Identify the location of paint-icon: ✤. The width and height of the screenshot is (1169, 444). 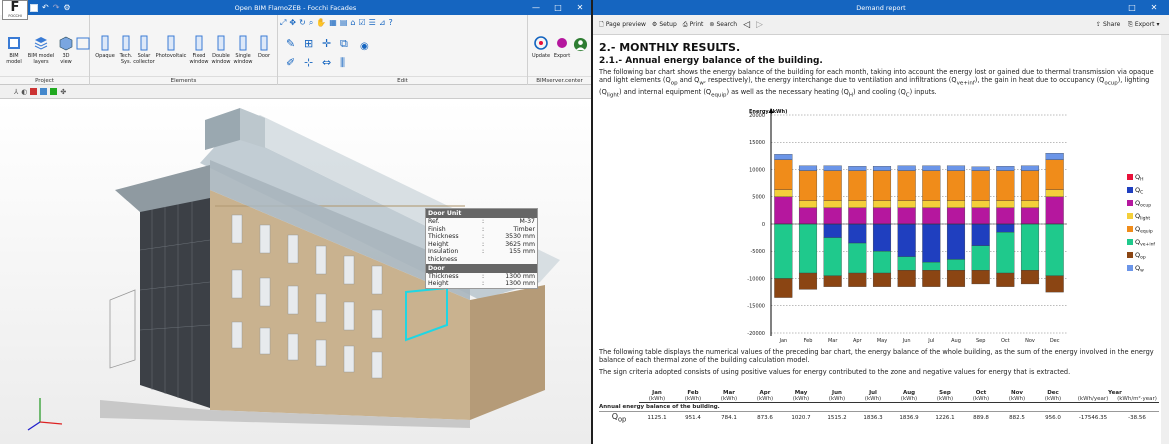
(63, 92).